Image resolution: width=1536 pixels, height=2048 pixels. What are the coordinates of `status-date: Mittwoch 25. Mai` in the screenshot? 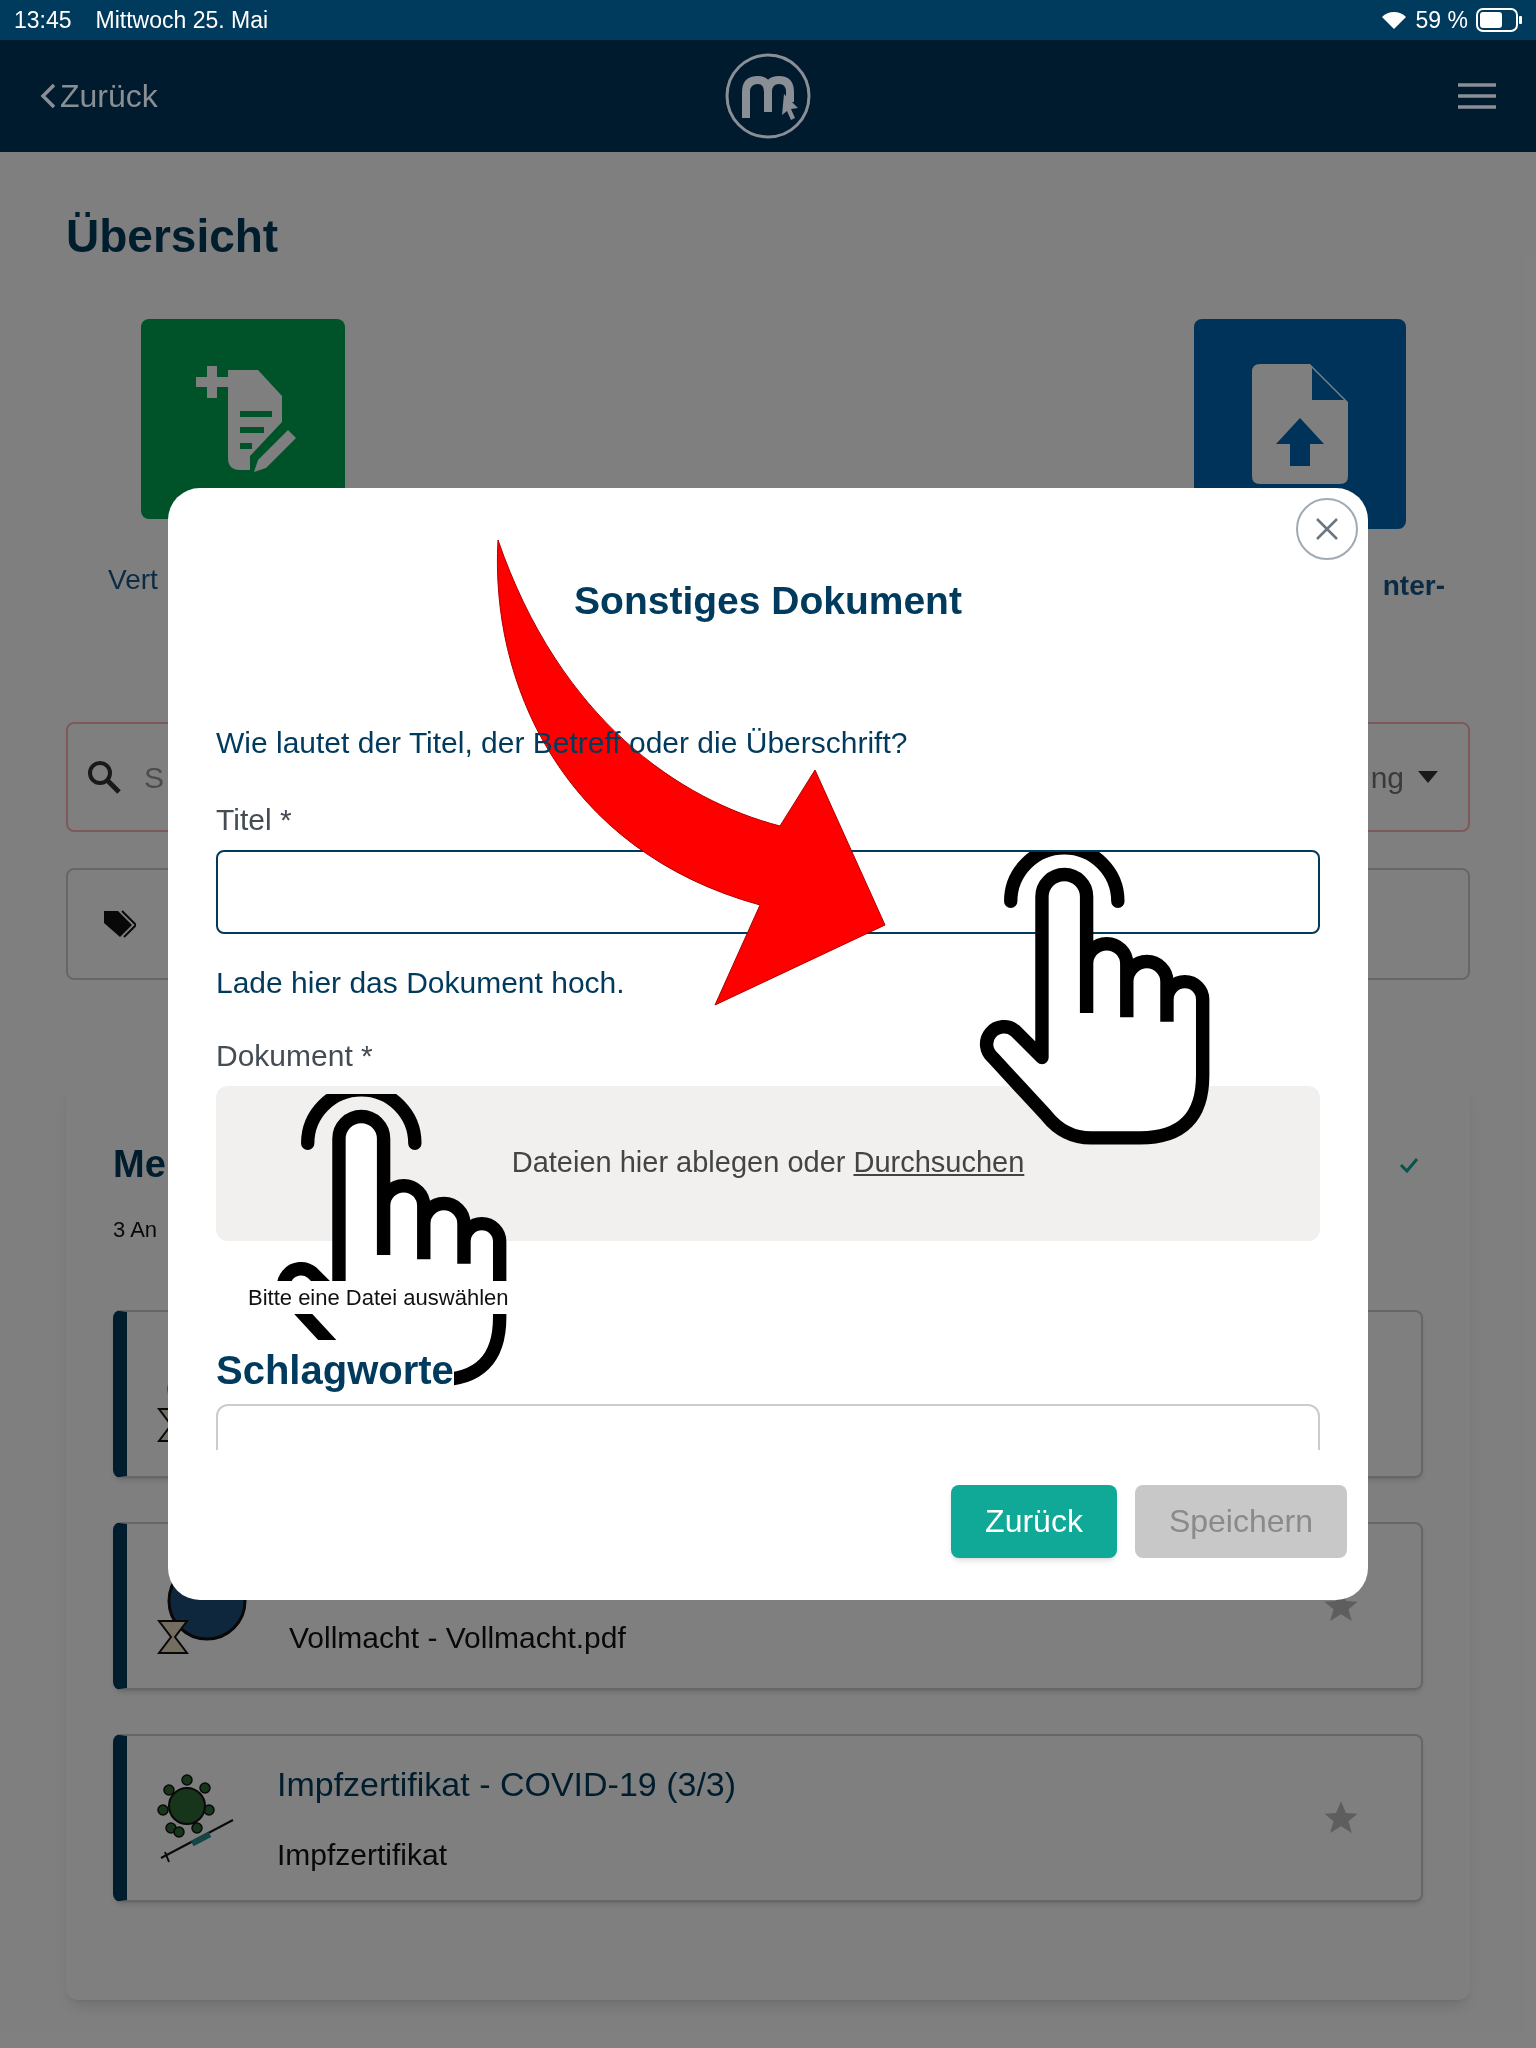 It's located at (182, 20).